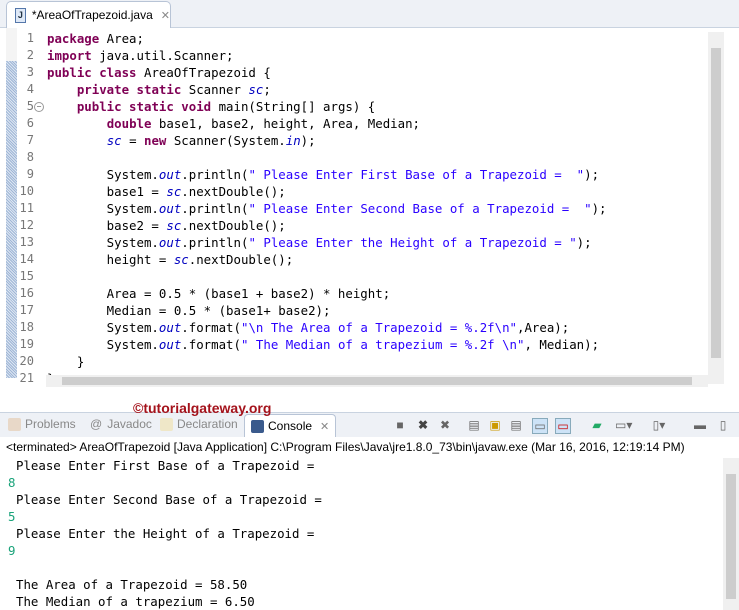 This screenshot has width=739, height=610. What do you see at coordinates (165, 465) in the screenshot?
I see `console-output-line: Please Enter First Base of a Trapezoid =` at bounding box center [165, 465].